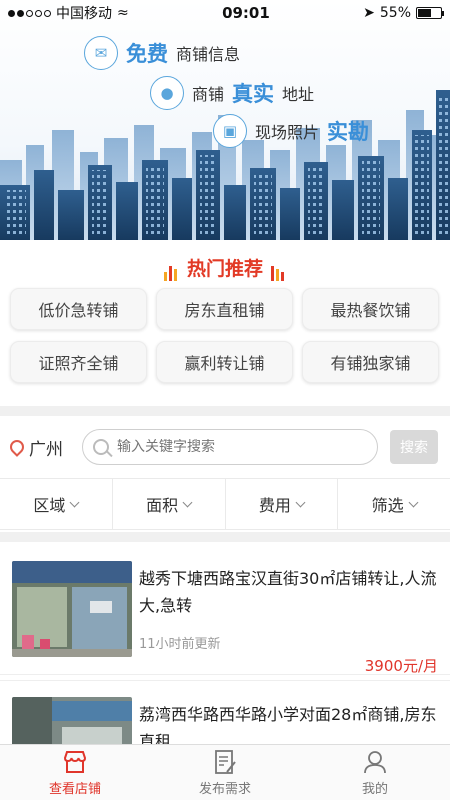 The width and height of the screenshot is (450, 800). Describe the element at coordinates (78, 362) in the screenshot. I see `tag-full-license: 证照齐全铺` at that location.